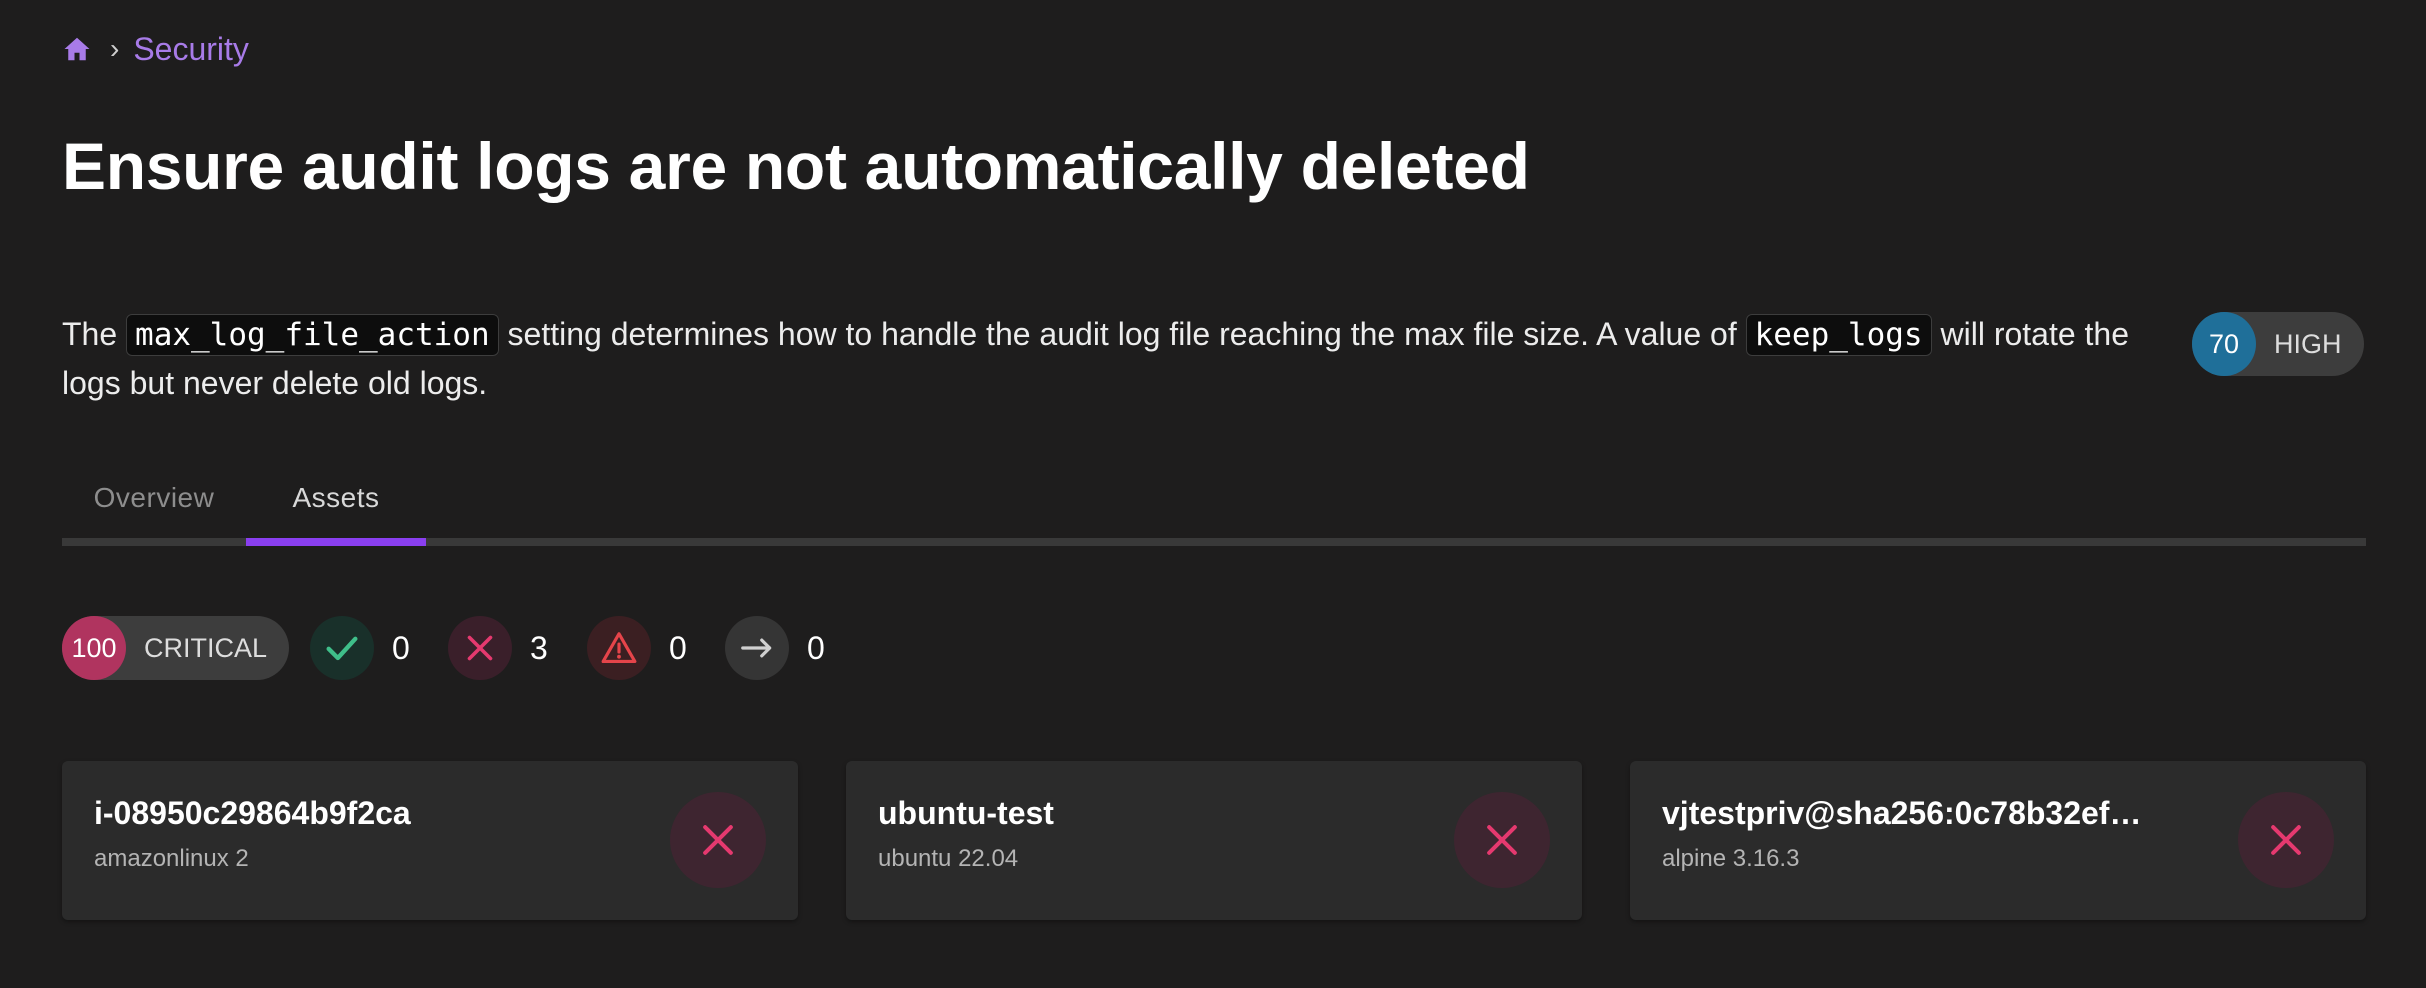  I want to click on asset-platform: amazonlinux 2, so click(171, 858).